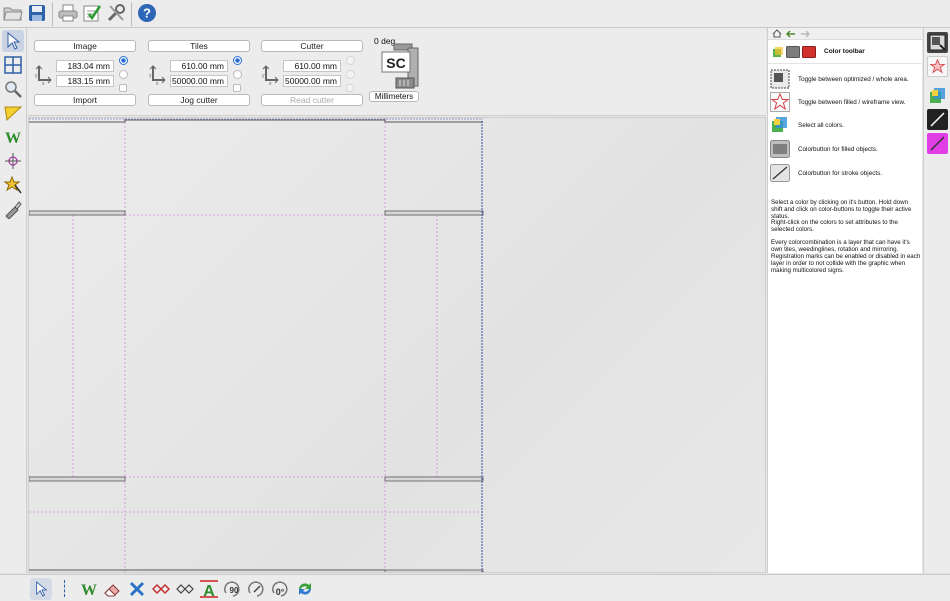  What do you see at coordinates (280, 592) in the screenshot?
I see `svg-text: 0°` at bounding box center [280, 592].